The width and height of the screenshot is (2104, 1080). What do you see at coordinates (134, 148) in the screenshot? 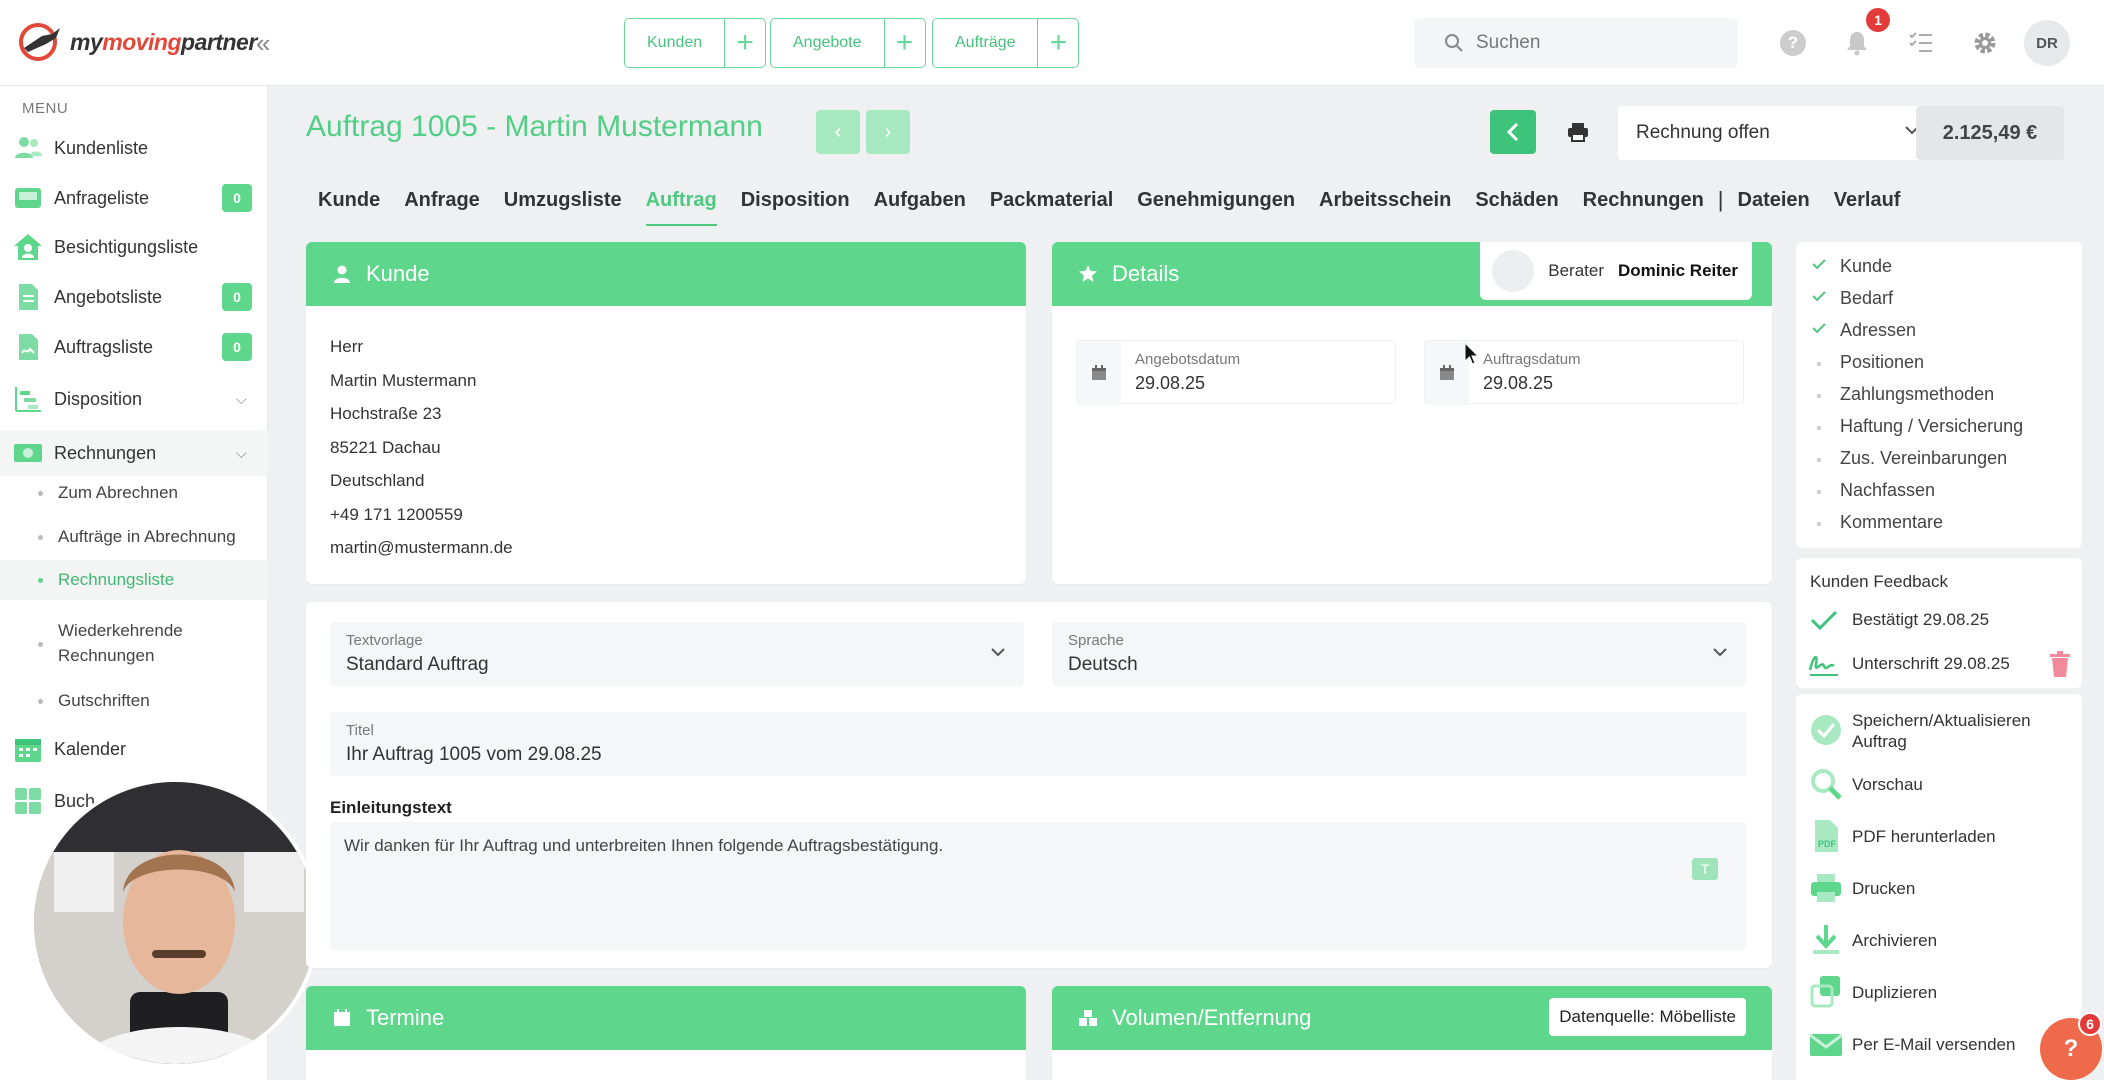
I see `sidebar-item-kundenliste: Kundenliste` at bounding box center [134, 148].